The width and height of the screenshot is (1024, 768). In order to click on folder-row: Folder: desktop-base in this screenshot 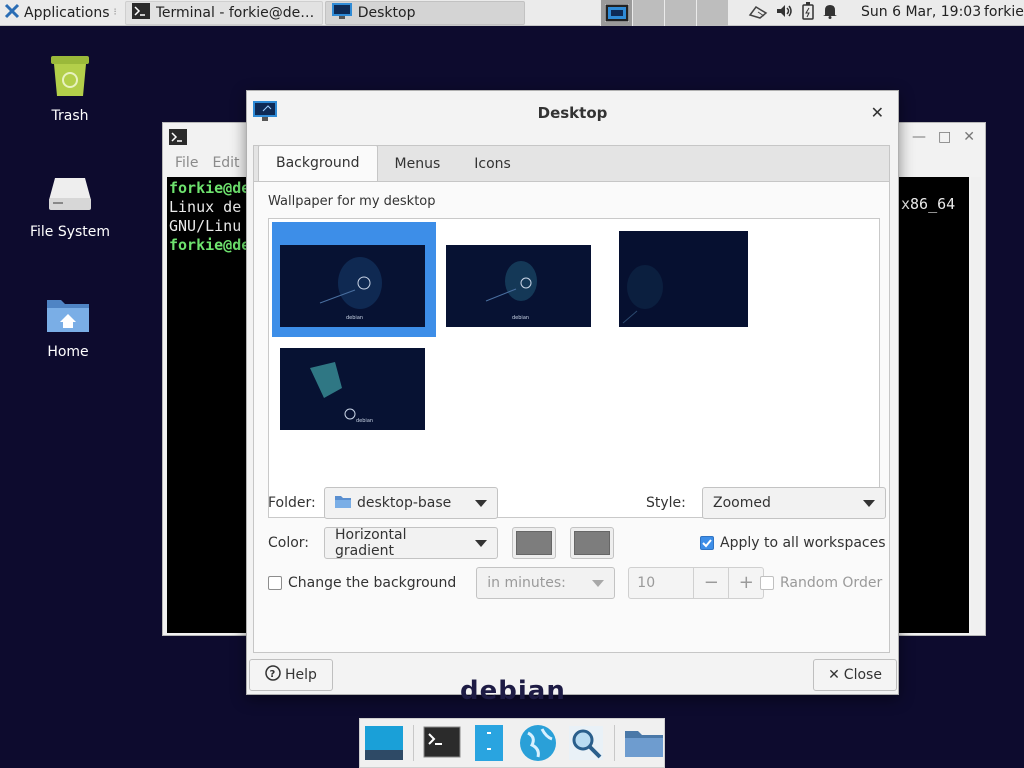, I will do `click(383, 503)`.